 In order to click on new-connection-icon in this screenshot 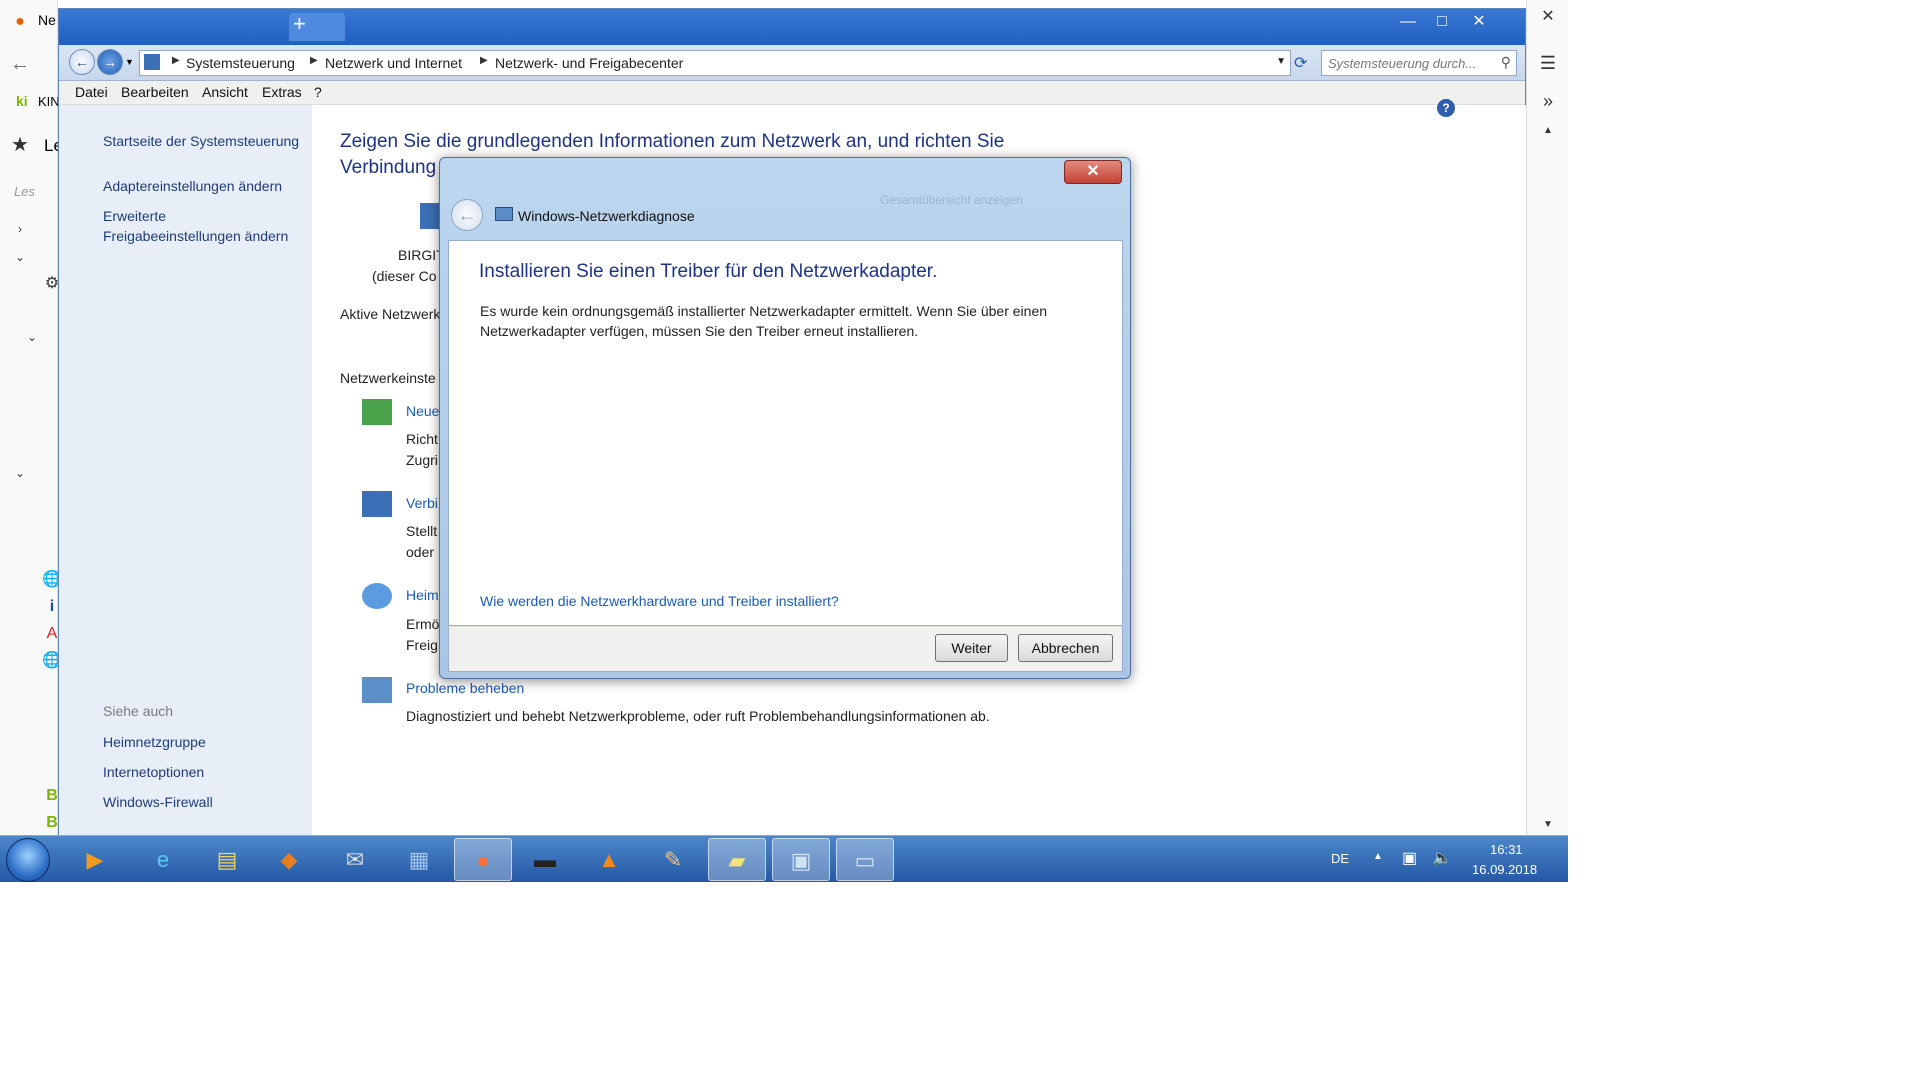, I will do `click(377, 412)`.